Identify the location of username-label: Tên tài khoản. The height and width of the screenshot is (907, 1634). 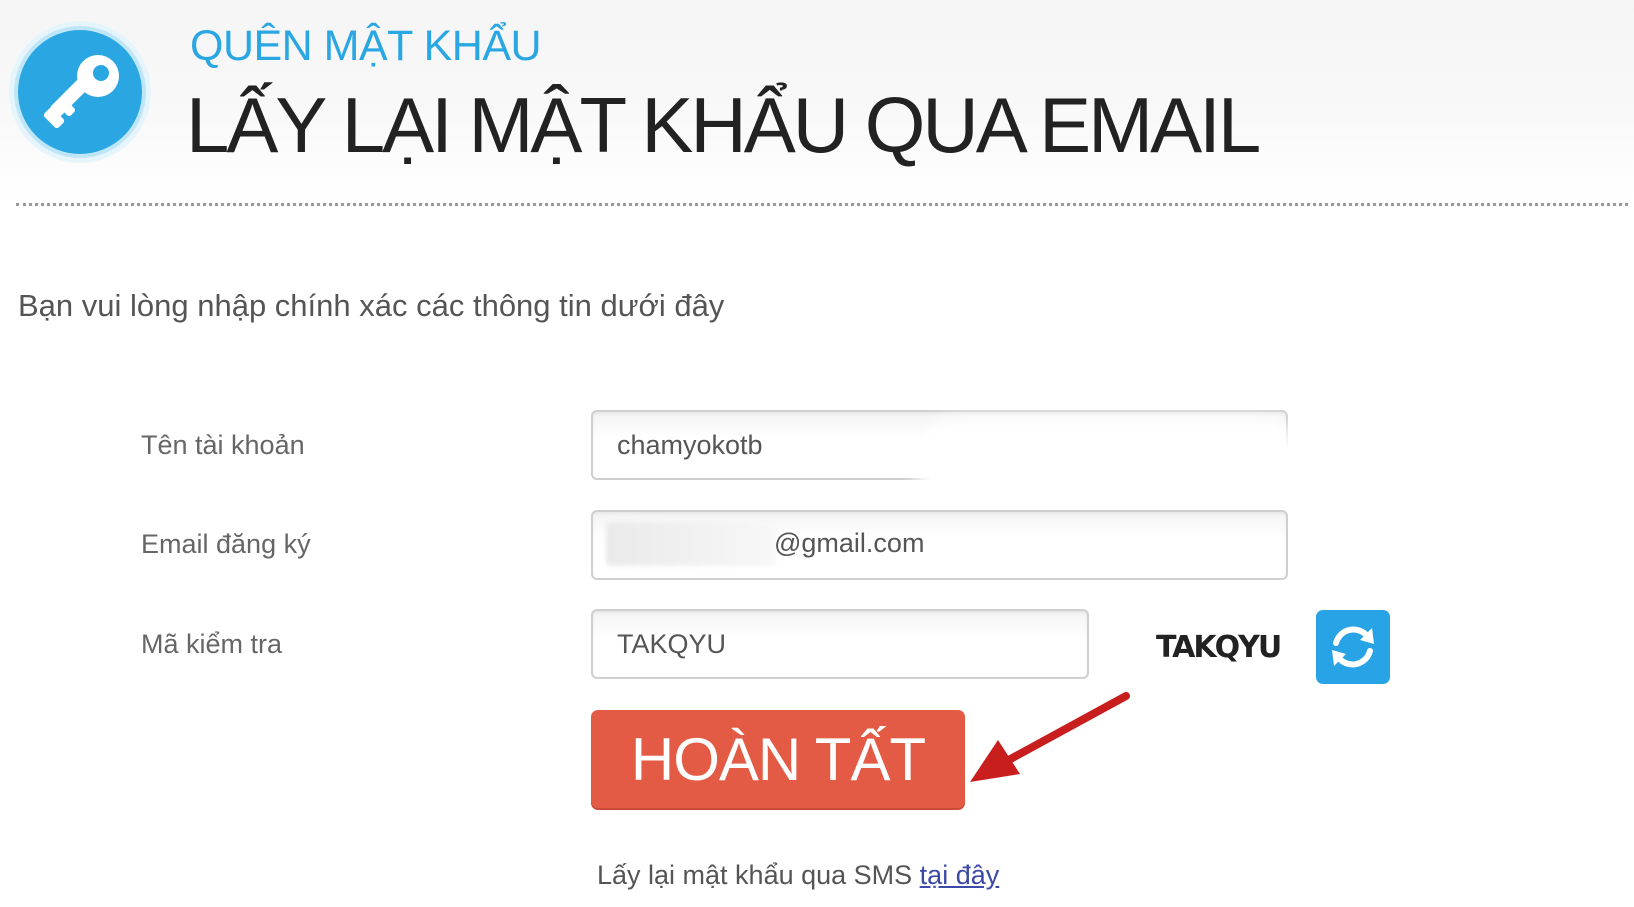
(223, 445).